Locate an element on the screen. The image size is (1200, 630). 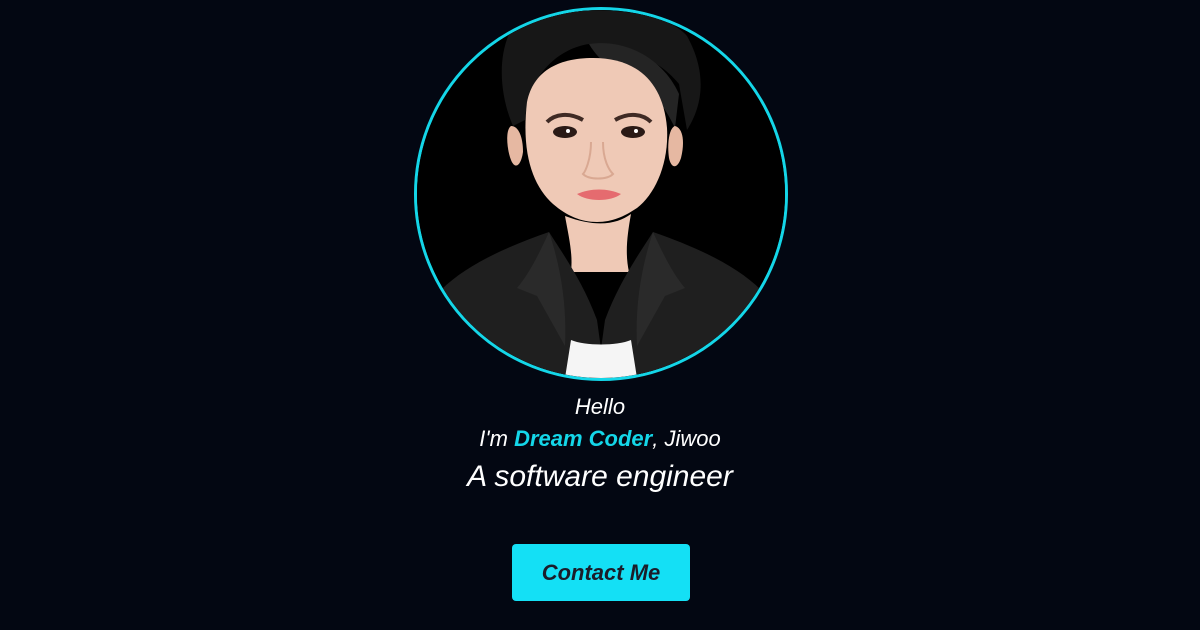
intro-line: I'm Dream Coder, Jiwoo is located at coordinates (600, 439).